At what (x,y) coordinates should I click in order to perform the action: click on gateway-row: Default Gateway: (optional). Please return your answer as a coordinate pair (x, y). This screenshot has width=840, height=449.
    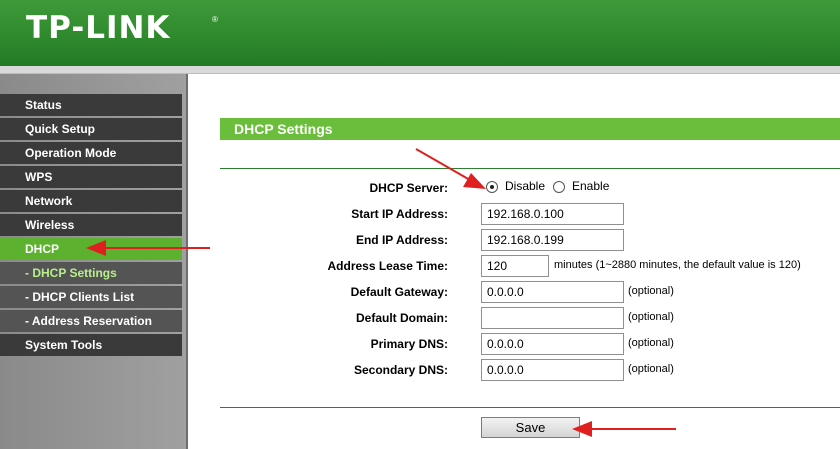
    Looking at the image, I should click on (530, 292).